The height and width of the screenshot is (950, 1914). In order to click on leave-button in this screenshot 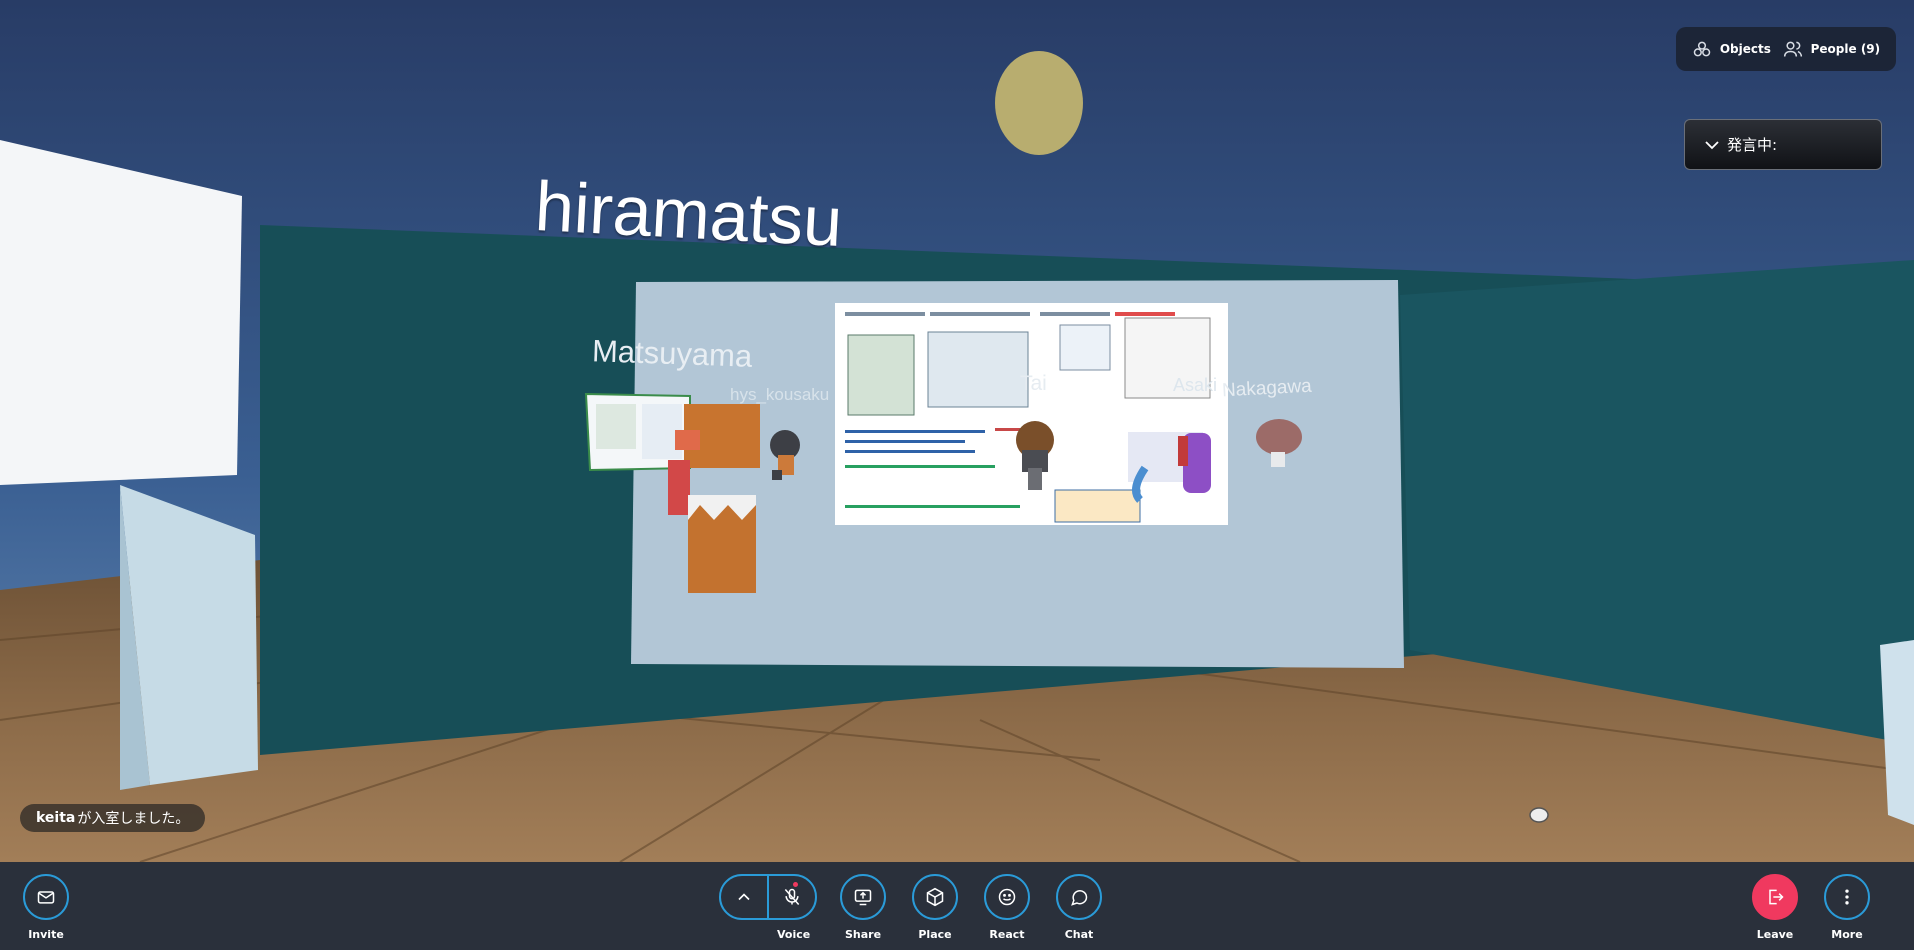, I will do `click(1775, 897)`.